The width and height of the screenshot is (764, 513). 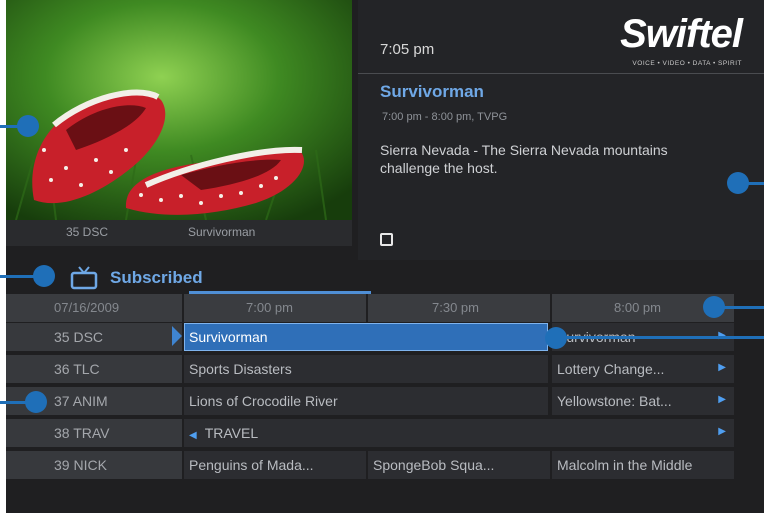 I want to click on time-slot-header: 7:00 pm, so click(x=275, y=308).